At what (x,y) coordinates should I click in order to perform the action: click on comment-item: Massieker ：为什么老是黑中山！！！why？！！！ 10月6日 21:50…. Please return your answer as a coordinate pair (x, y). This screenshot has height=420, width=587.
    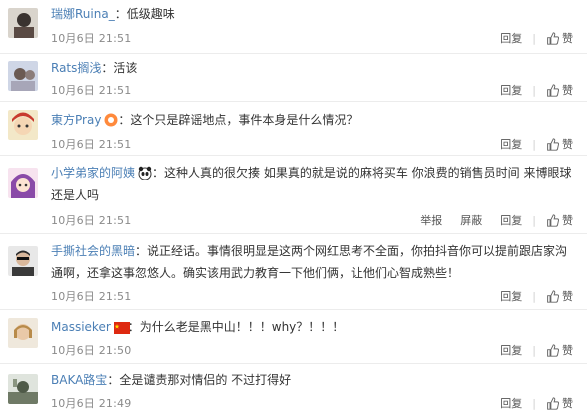
    Looking at the image, I should click on (293, 337).